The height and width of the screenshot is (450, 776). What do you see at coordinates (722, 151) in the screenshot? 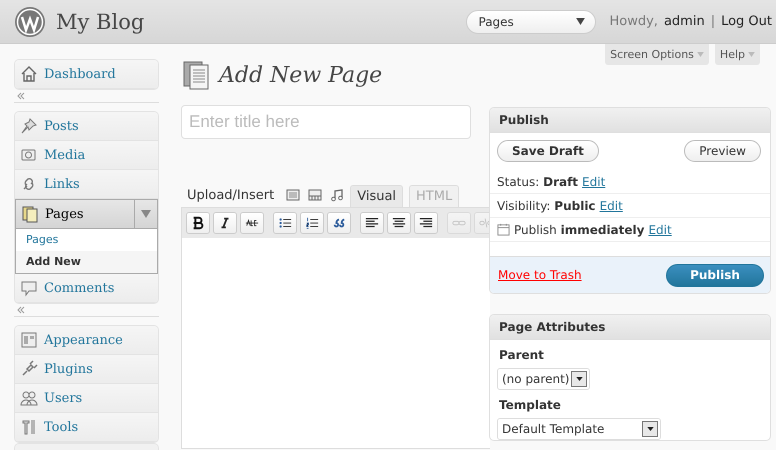
I see `preview-button: Preview` at bounding box center [722, 151].